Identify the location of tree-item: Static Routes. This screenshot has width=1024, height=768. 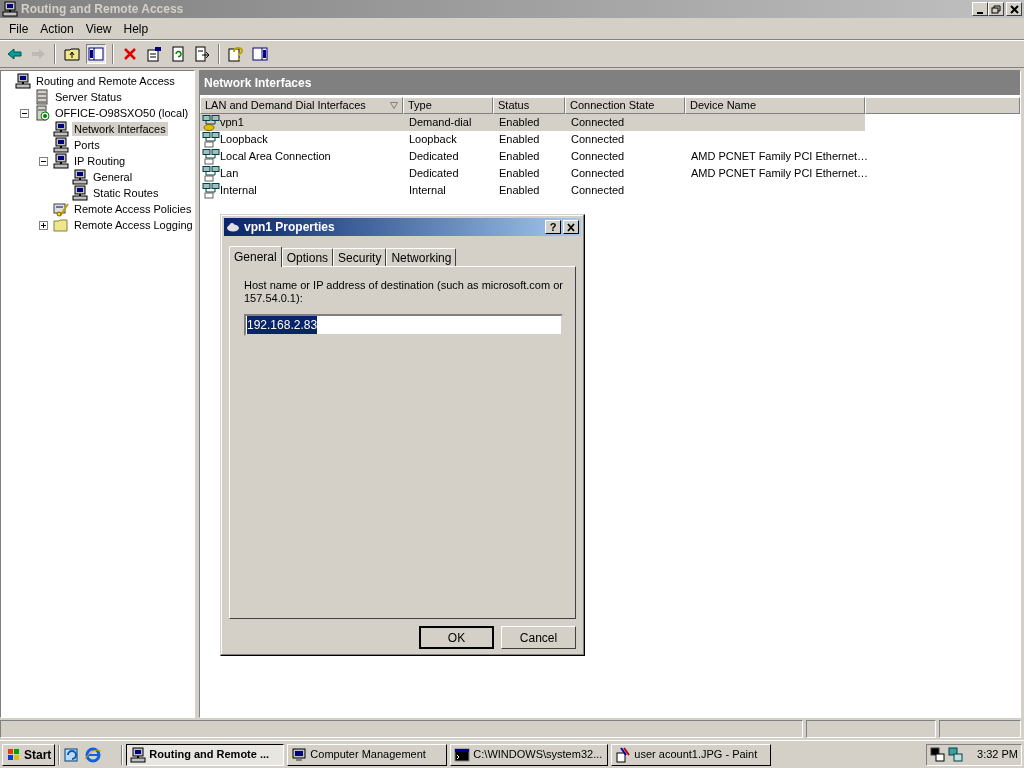
(126, 193).